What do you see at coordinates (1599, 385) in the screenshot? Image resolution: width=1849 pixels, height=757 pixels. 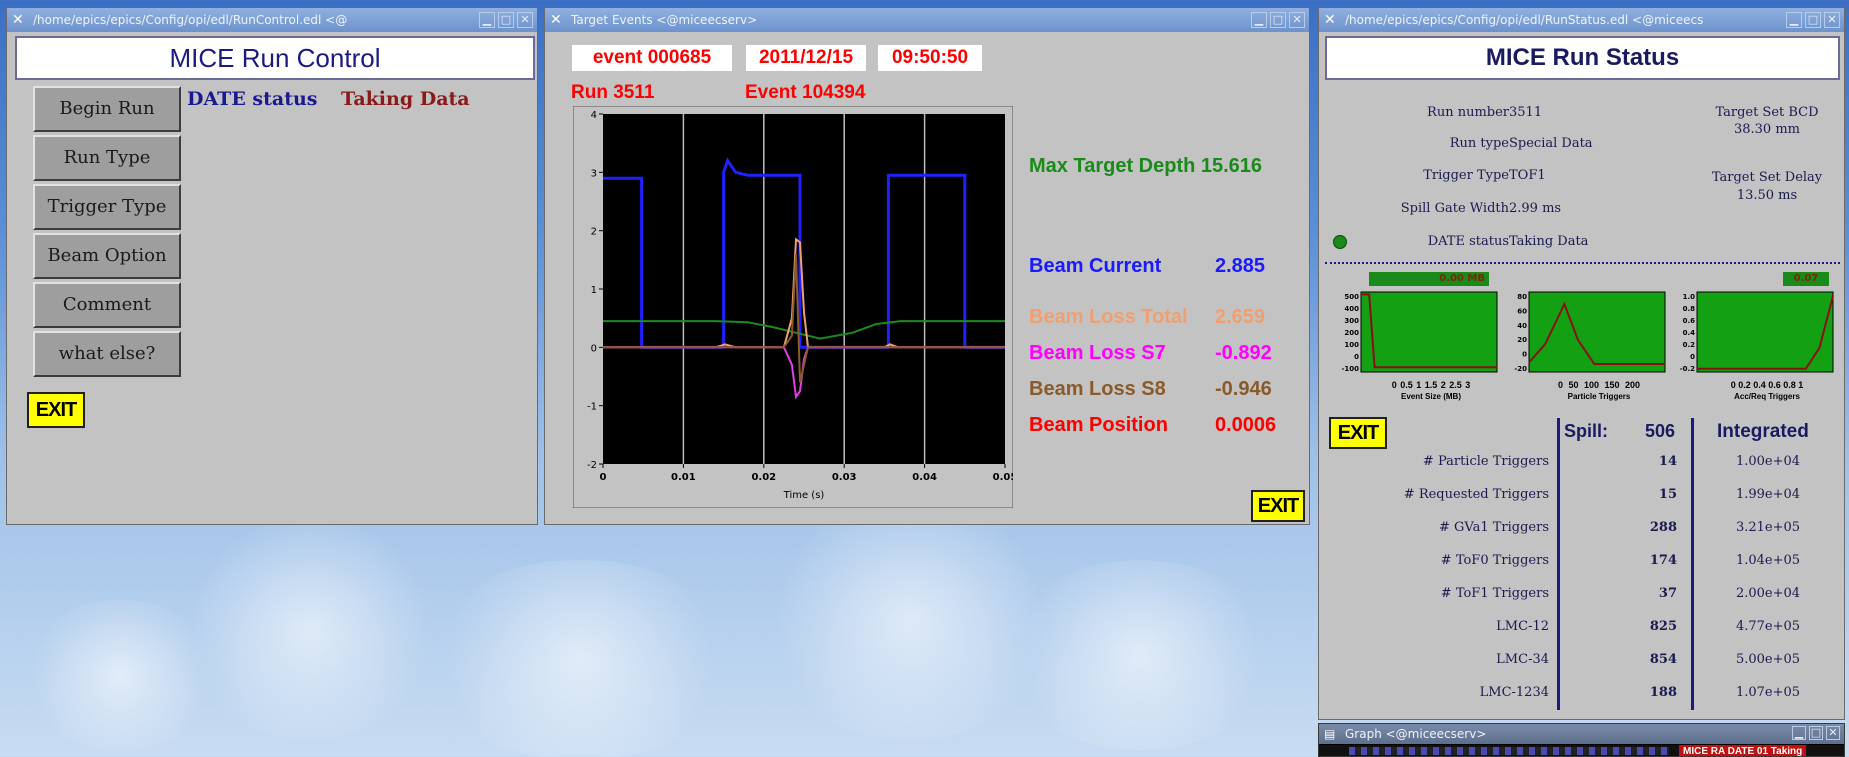 I see `plot-xticks: 0 50 100 150 200` at bounding box center [1599, 385].